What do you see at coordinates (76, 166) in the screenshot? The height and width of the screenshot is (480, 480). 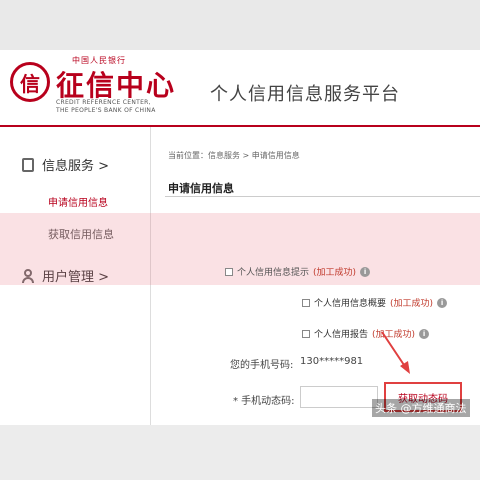 I see `sidebar-section-label: 信息服务 >` at bounding box center [76, 166].